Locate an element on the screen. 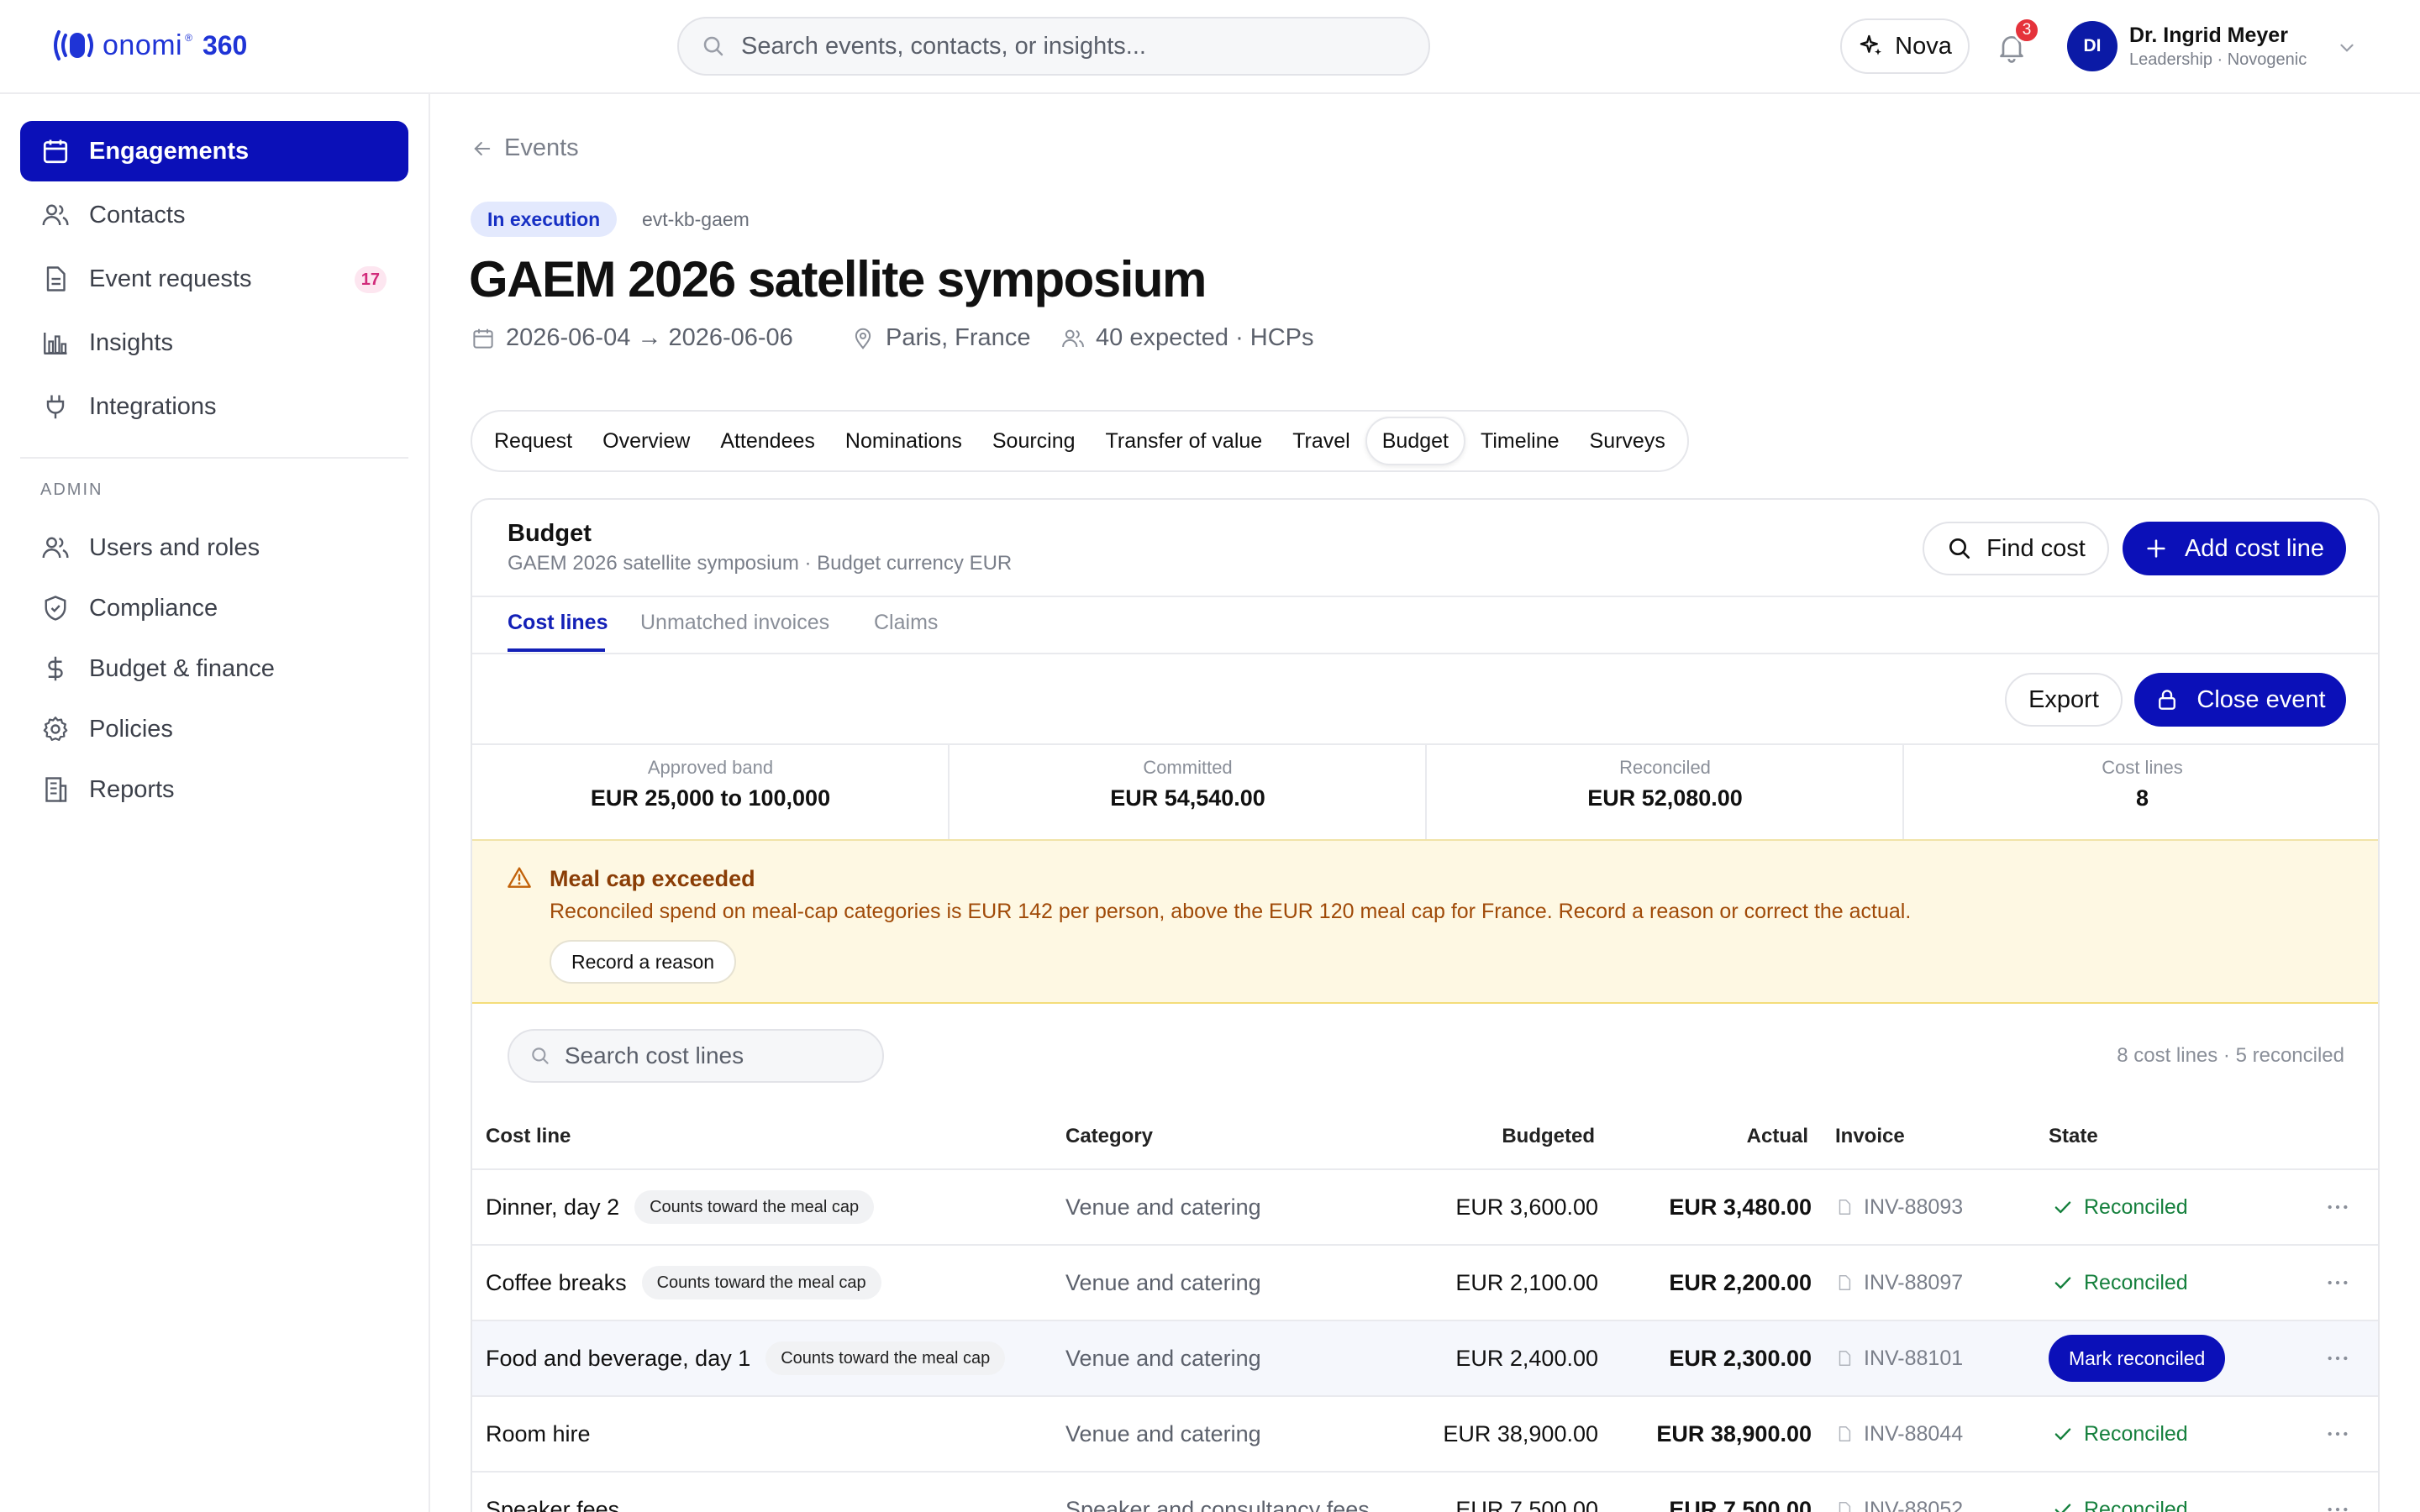 The height and width of the screenshot is (1512, 2420). cost-lines-search is located at coordinates (696, 1056).